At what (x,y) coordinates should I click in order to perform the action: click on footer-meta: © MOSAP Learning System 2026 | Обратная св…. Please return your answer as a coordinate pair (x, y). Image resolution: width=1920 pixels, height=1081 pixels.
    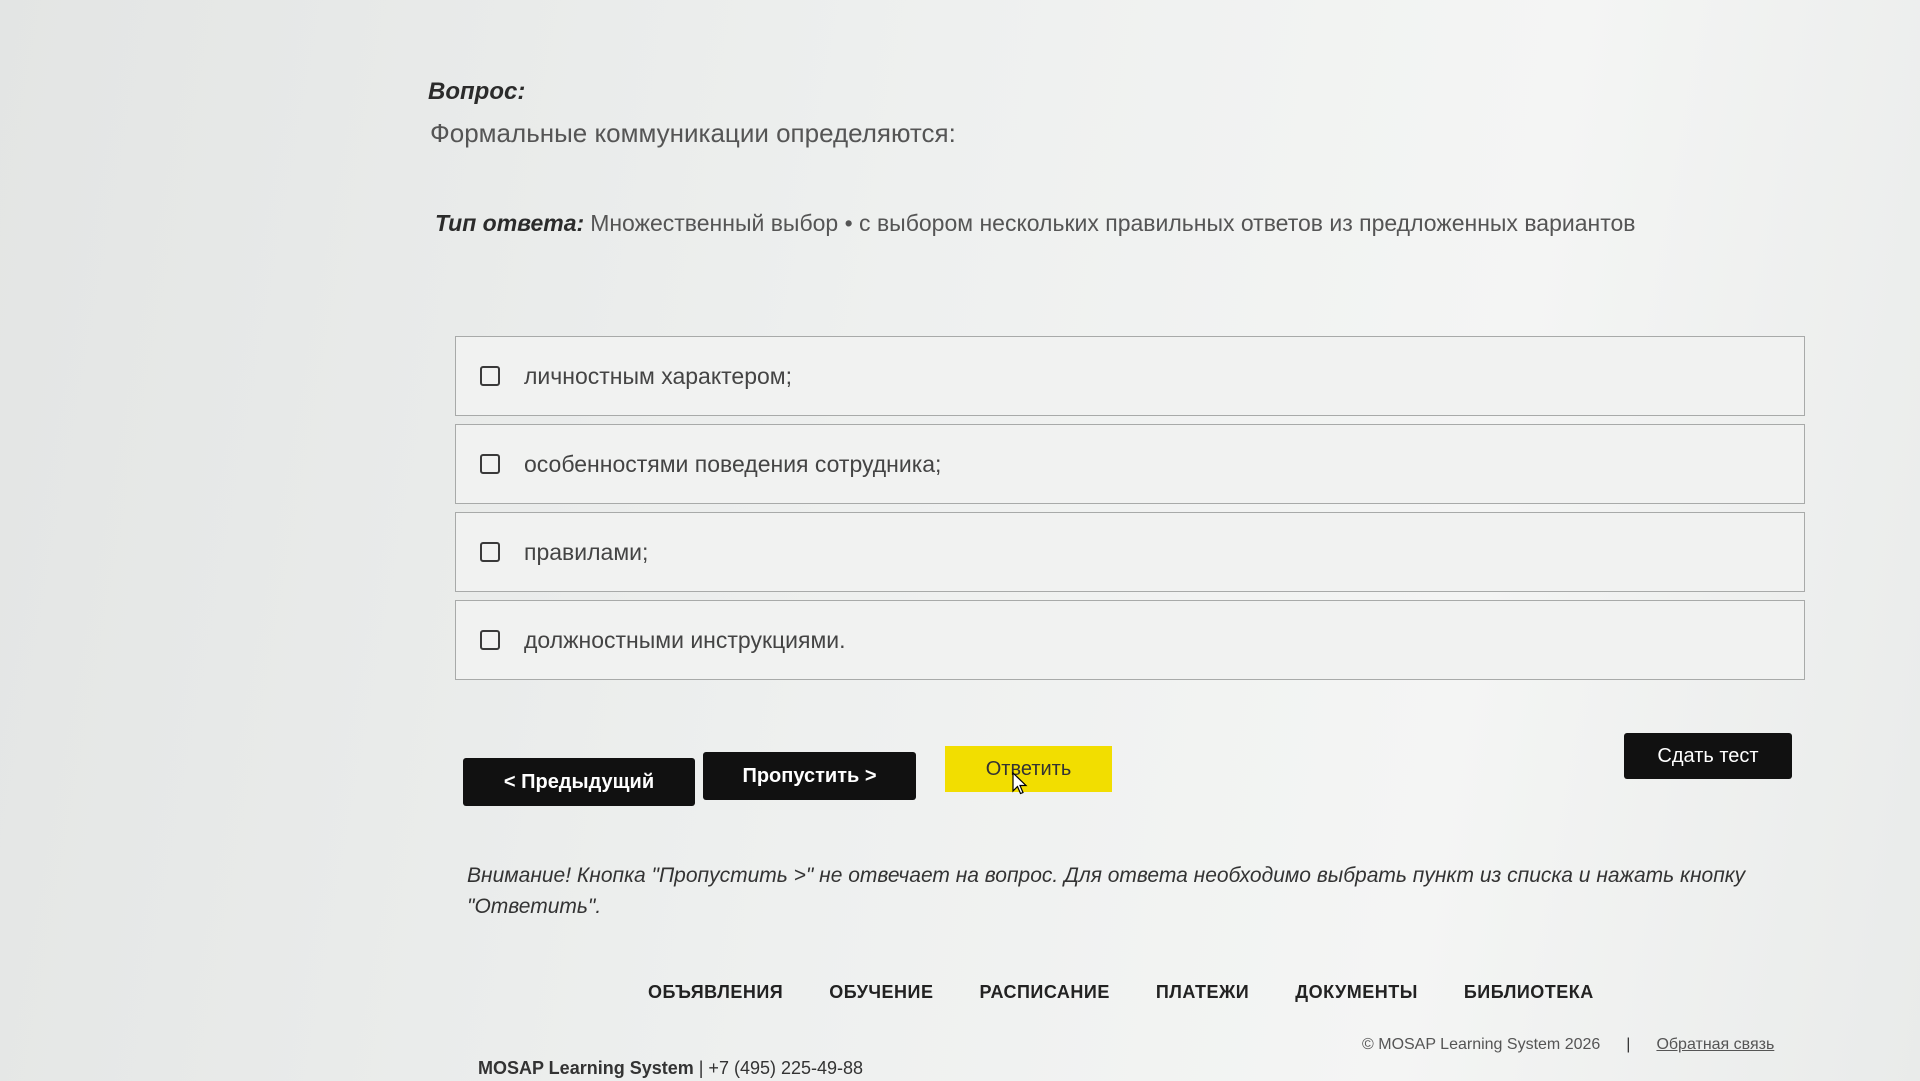
    Looking at the image, I should click on (1568, 1045).